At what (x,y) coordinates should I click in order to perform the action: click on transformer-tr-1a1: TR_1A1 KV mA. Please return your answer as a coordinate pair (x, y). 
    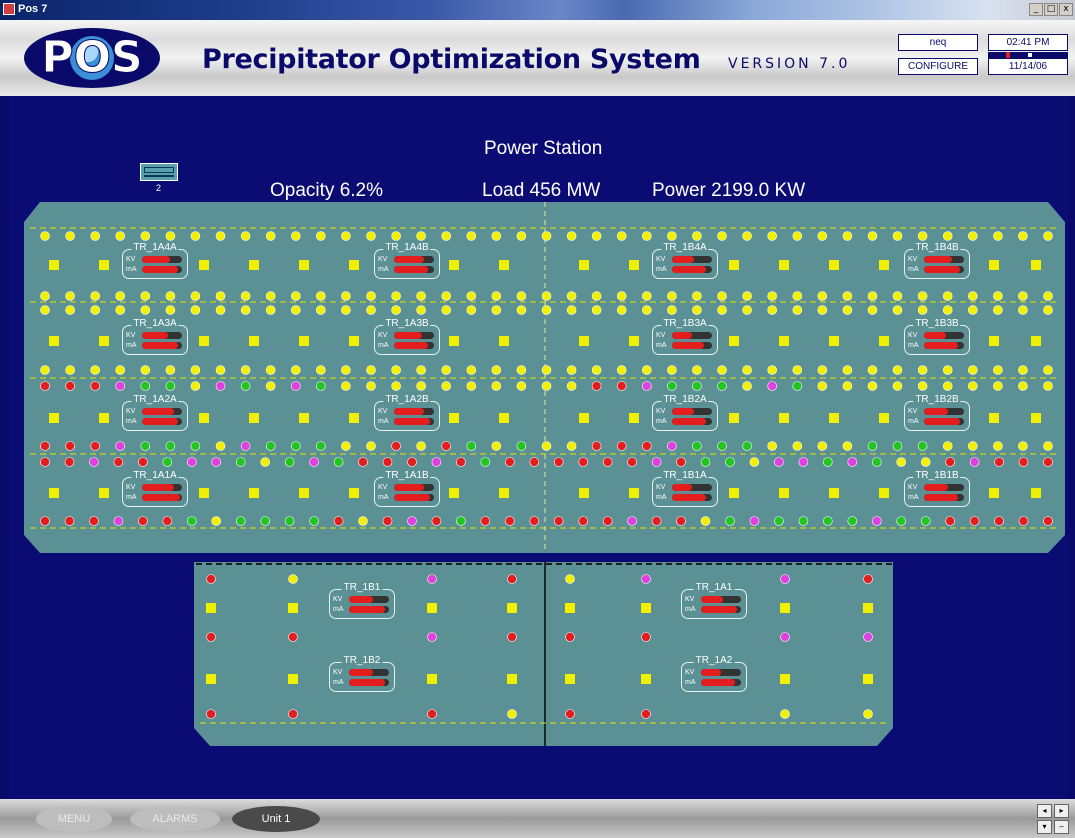
    Looking at the image, I should click on (714, 600).